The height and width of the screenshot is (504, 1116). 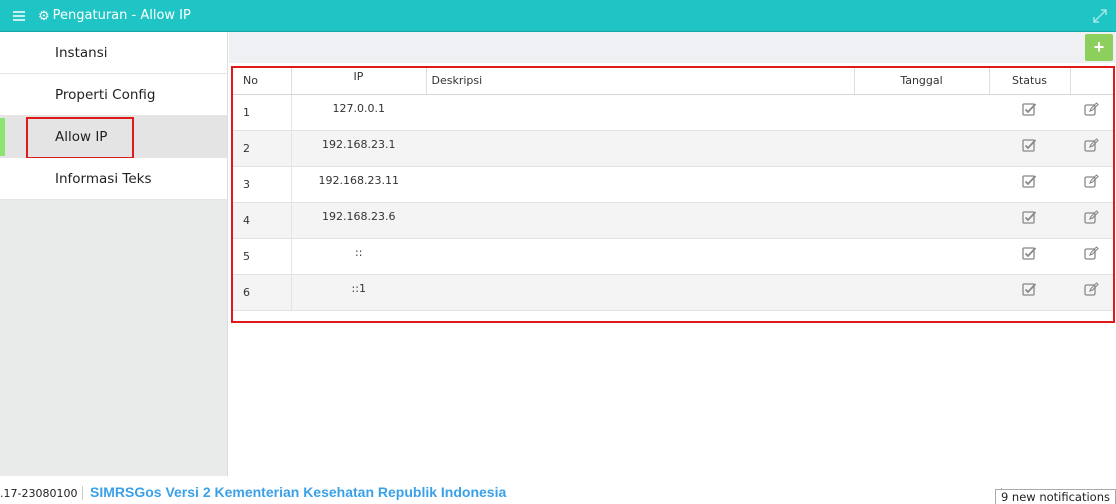 I want to click on cell-ip: 192.168.23.6, so click(x=358, y=220).